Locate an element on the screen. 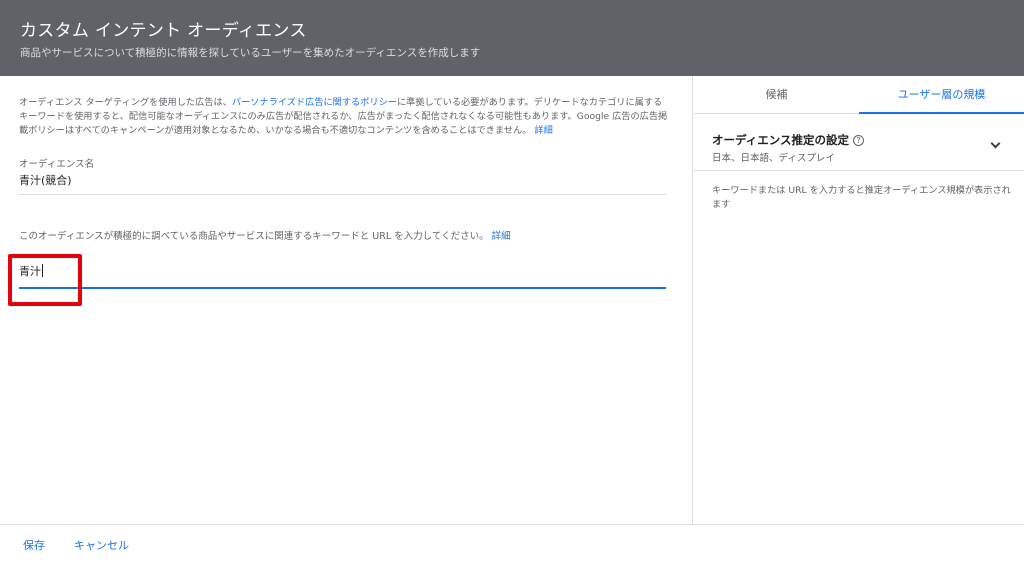  estimate-settings-title-text: オーディエンス推定の設定 is located at coordinates (780, 140).